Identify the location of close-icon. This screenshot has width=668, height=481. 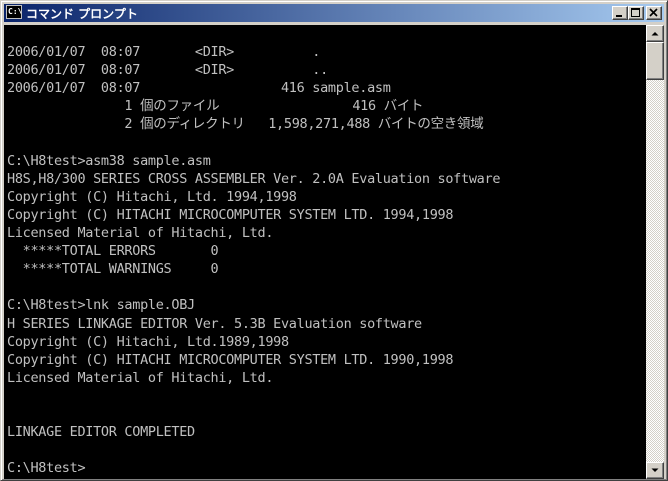
(653, 12).